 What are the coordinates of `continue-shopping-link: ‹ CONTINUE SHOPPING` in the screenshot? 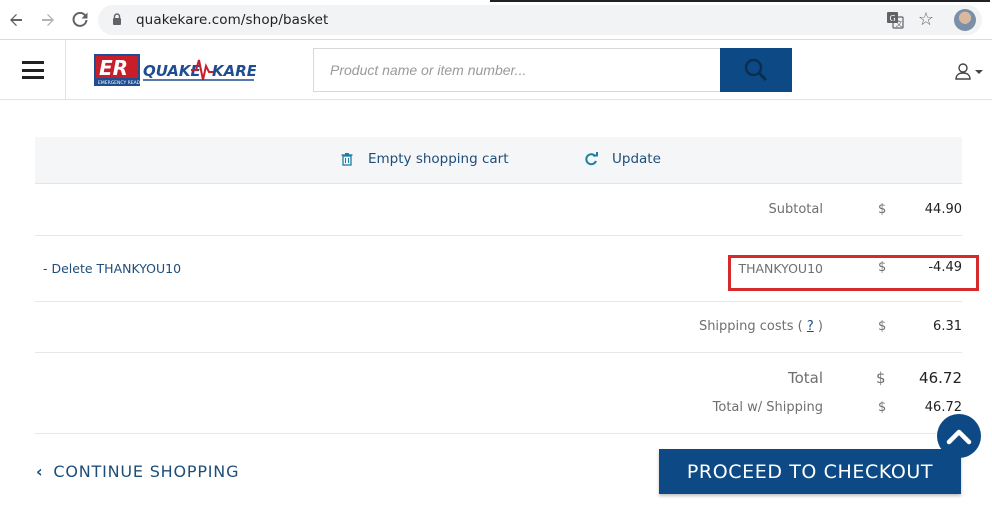 It's located at (137, 471).